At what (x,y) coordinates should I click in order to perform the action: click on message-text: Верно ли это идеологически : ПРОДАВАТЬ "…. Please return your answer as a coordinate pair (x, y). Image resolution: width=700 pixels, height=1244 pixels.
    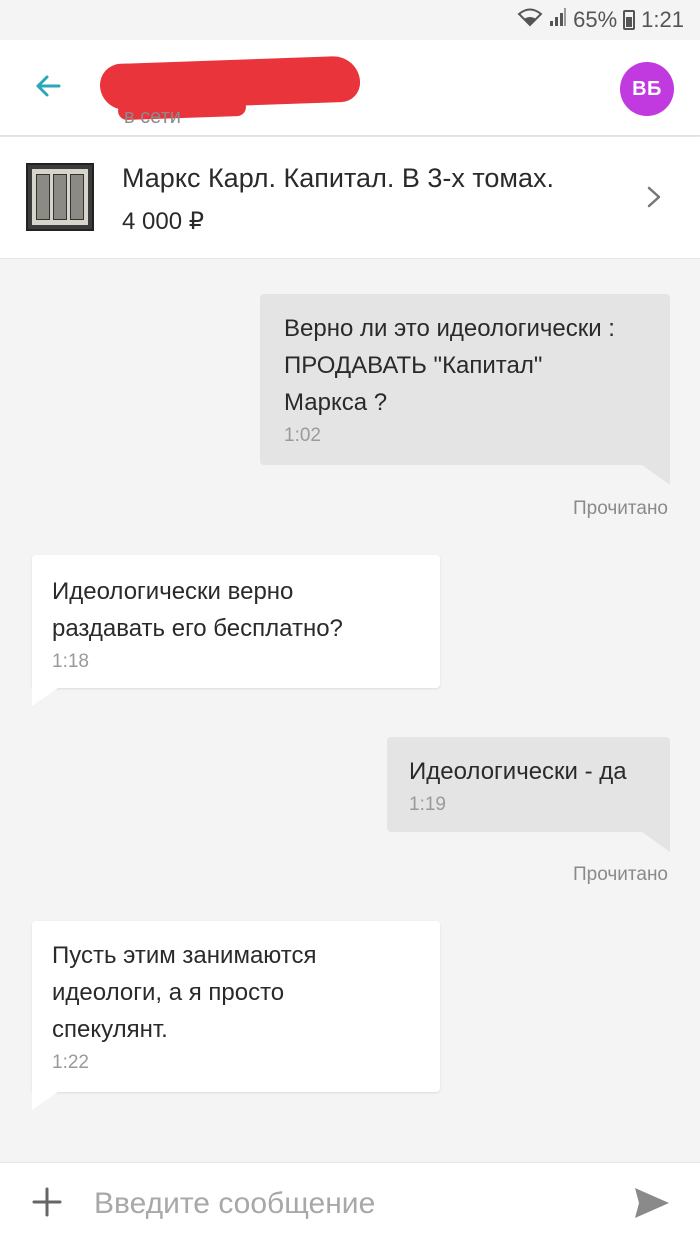
    Looking at the image, I should click on (449, 365).